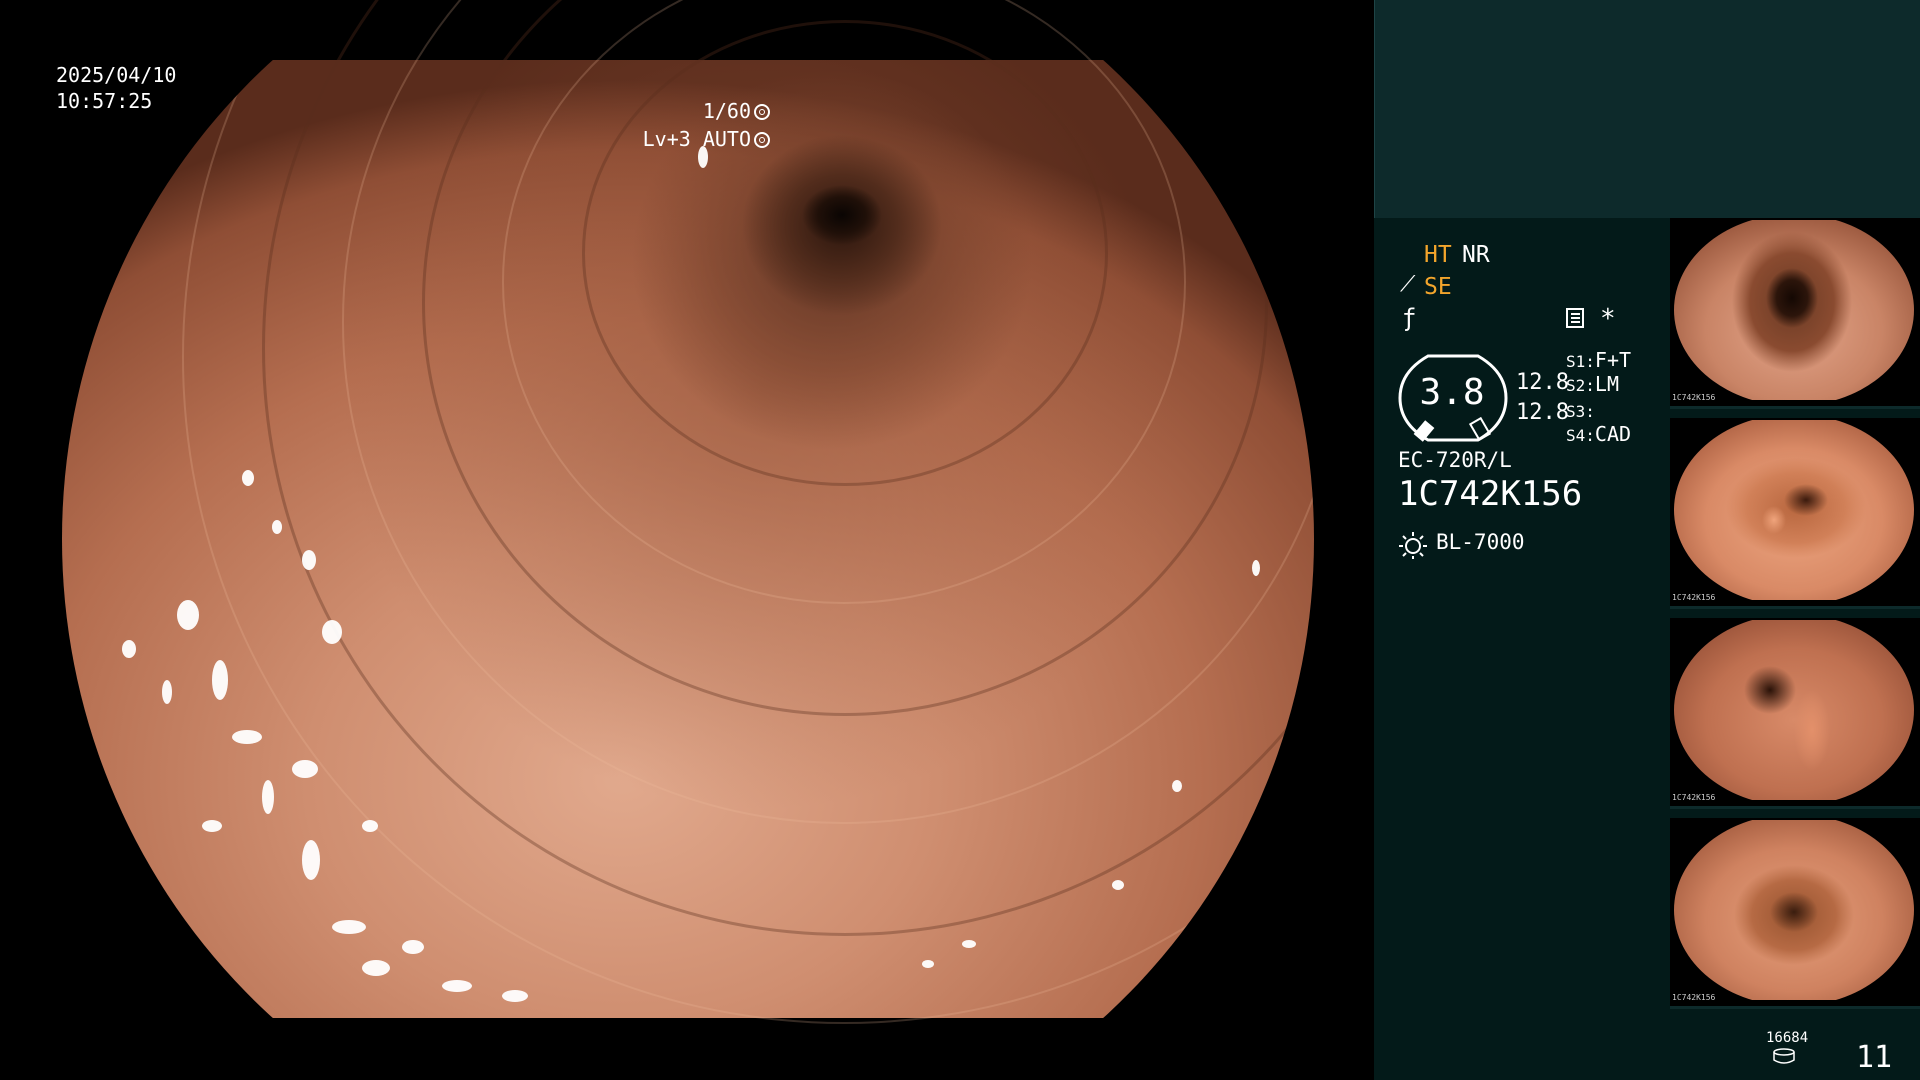  I want to click on switch-4-key: S4:, so click(1580, 435).